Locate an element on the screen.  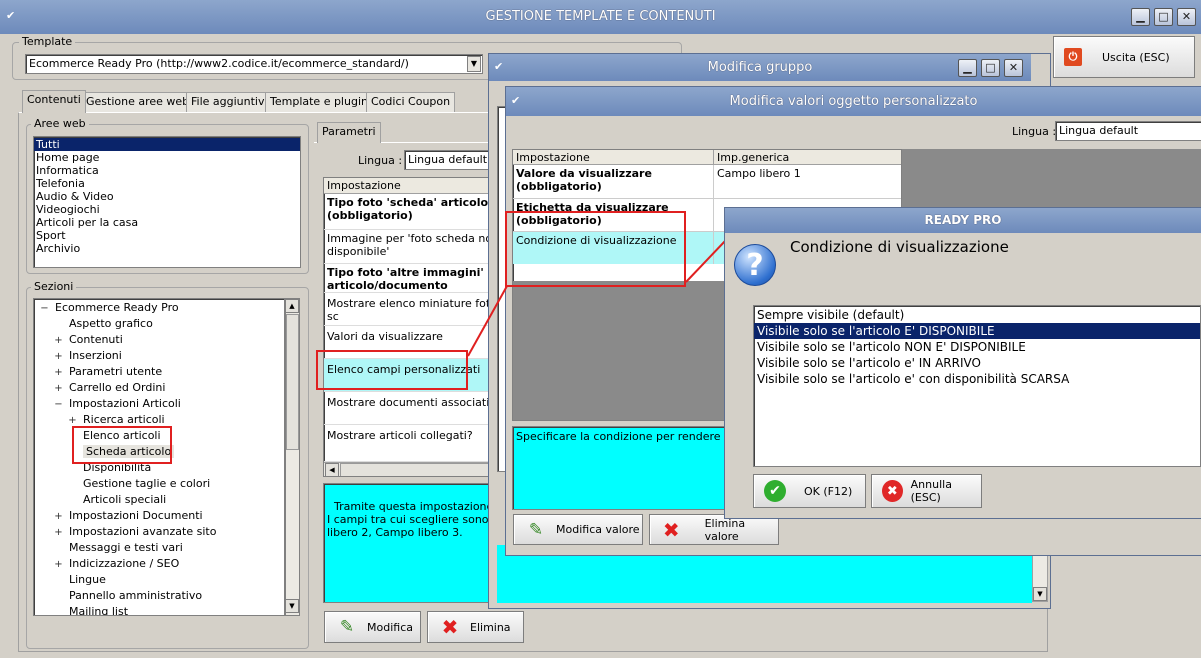
tab-parametri: Parametri is located at coordinates (349, 132).